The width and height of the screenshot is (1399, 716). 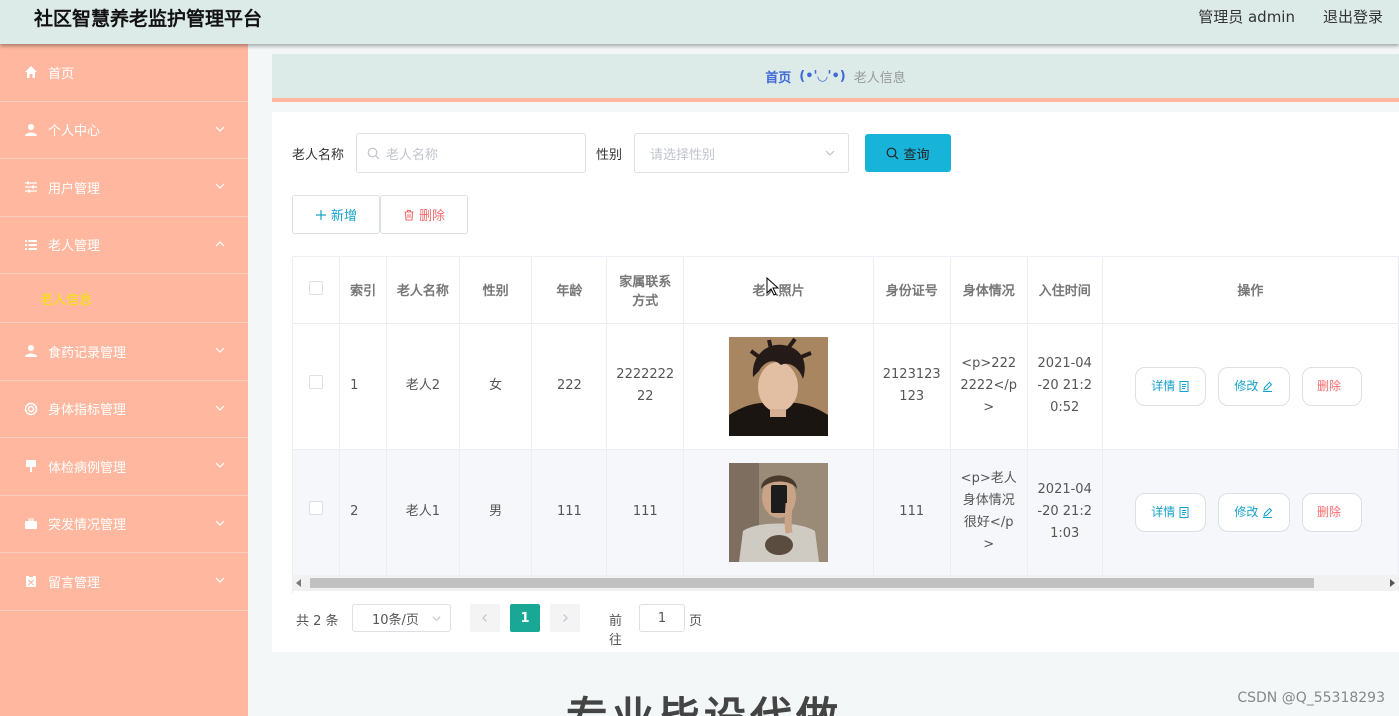 What do you see at coordinates (373, 153) in the screenshot?
I see `search-icon` at bounding box center [373, 153].